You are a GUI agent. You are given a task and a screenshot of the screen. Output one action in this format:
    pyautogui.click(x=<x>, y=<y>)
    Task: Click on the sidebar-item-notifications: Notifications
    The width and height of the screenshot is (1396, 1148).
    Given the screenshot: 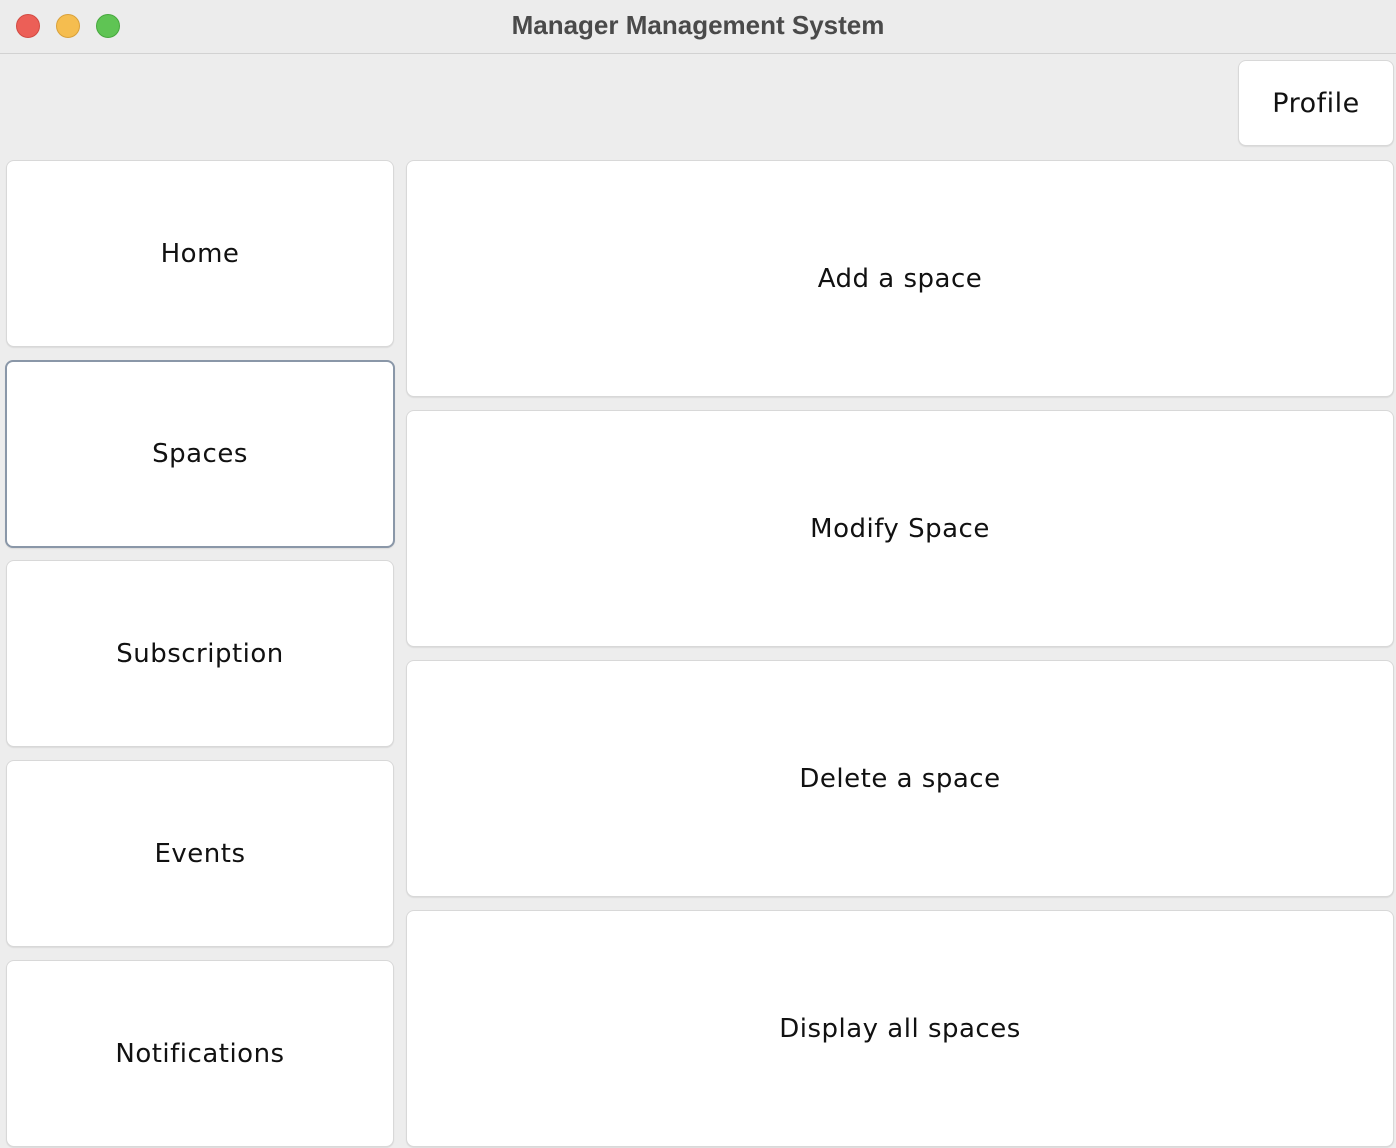 What is the action you would take?
    pyautogui.click(x=200, y=1053)
    